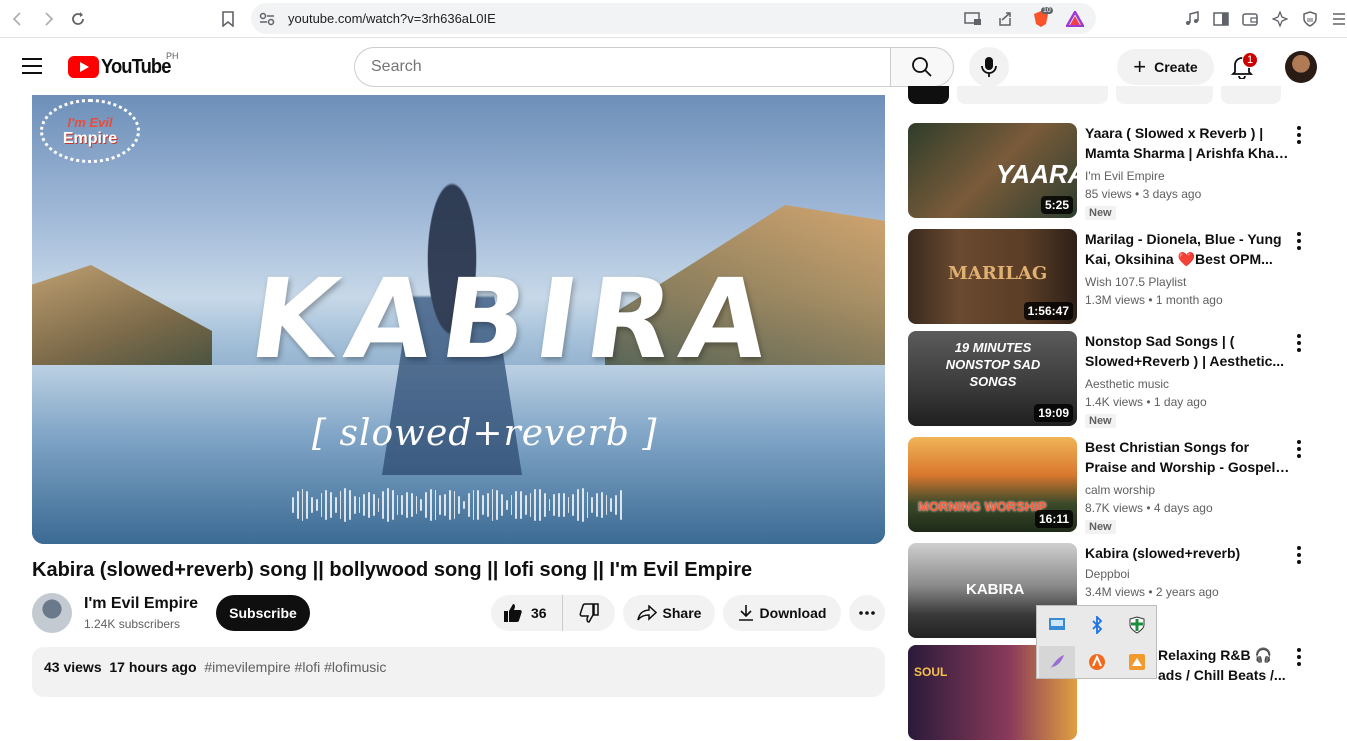  Describe the element at coordinates (1243, 66) in the screenshot. I see `notifications-button: 1` at that location.